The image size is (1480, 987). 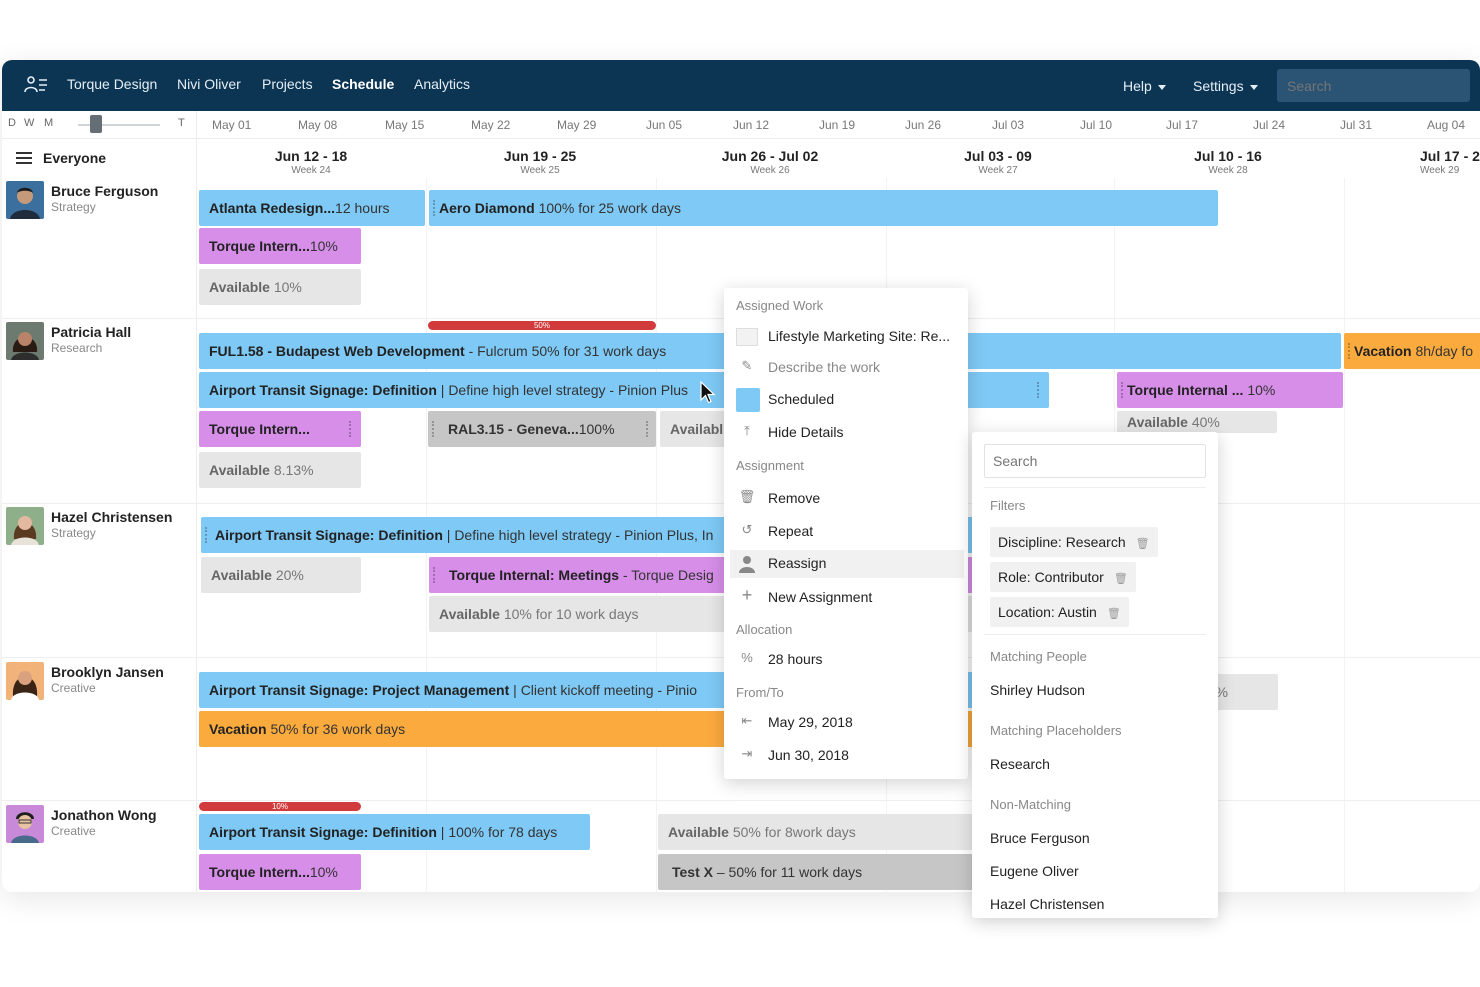 I want to click on filter-chip: Location: Austin 🗑, so click(x=1059, y=612).